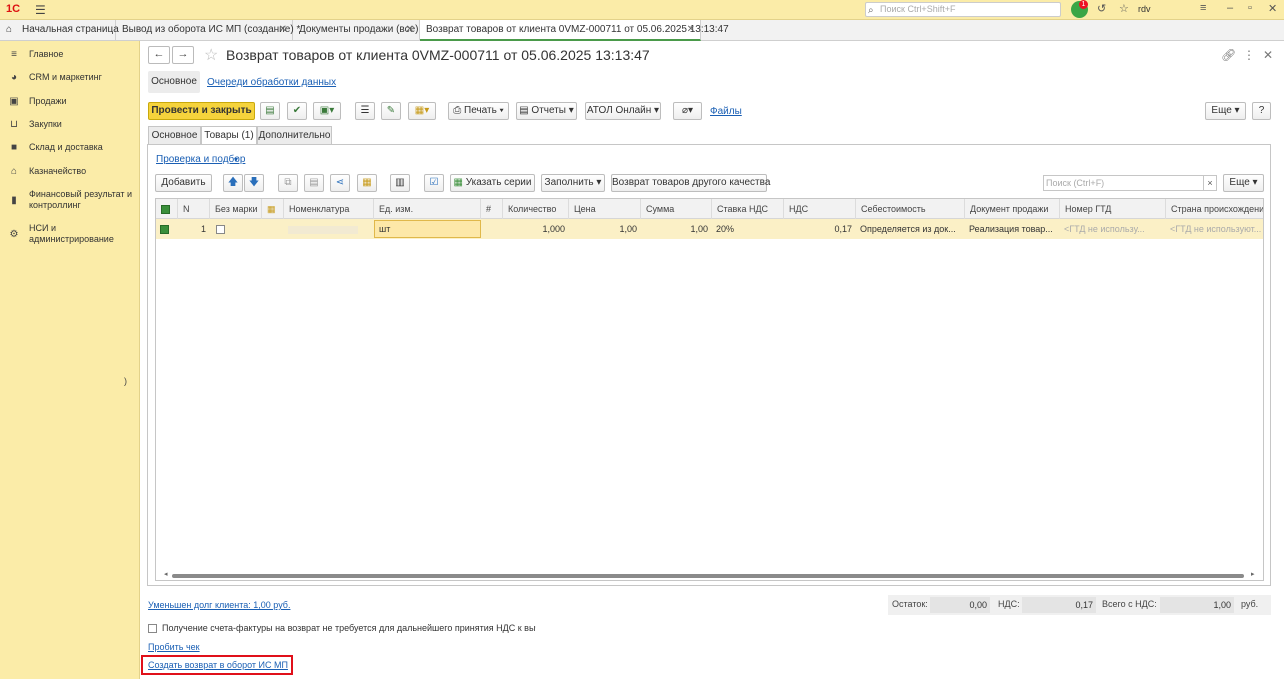 The width and height of the screenshot is (1284, 679). I want to click on subnav-main: Основное, so click(174, 82).